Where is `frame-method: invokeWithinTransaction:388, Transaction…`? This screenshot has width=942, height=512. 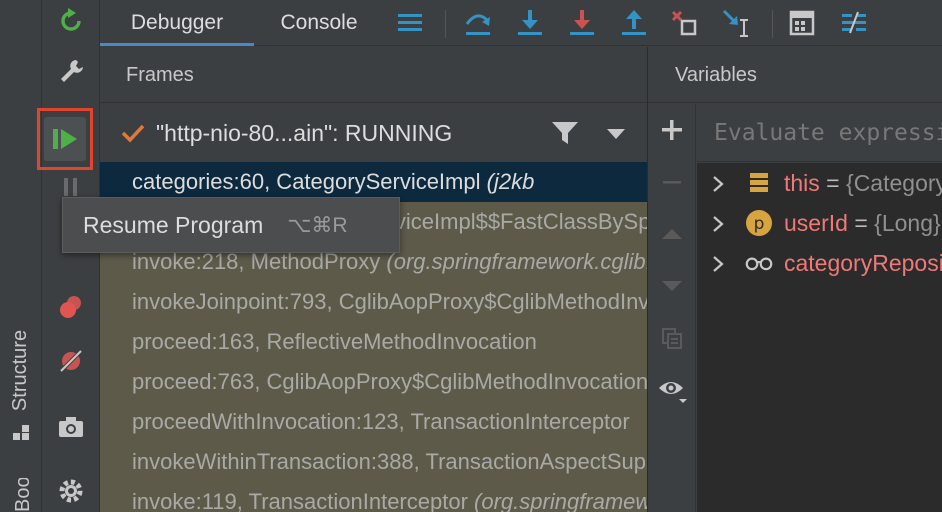
frame-method: invokeWithinTransaction:388, Transaction… is located at coordinates (389, 461).